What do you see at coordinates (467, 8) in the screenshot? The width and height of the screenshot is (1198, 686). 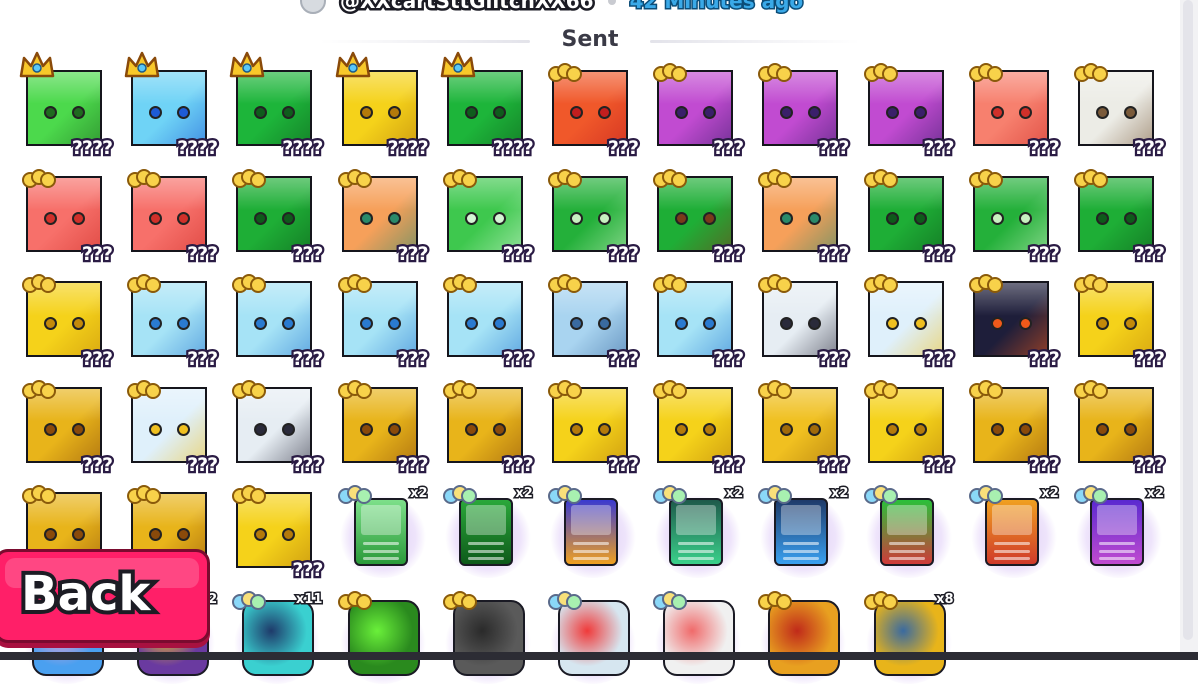 I see `trade-username: @XXcartSttGlitchXX66` at bounding box center [467, 8].